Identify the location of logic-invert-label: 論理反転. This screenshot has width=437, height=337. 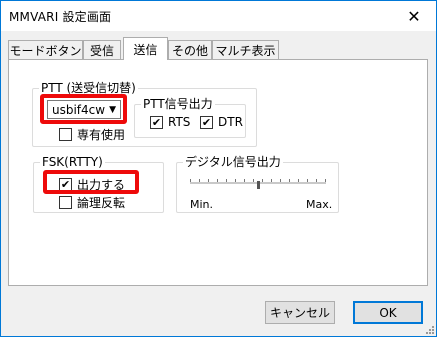
(101, 203).